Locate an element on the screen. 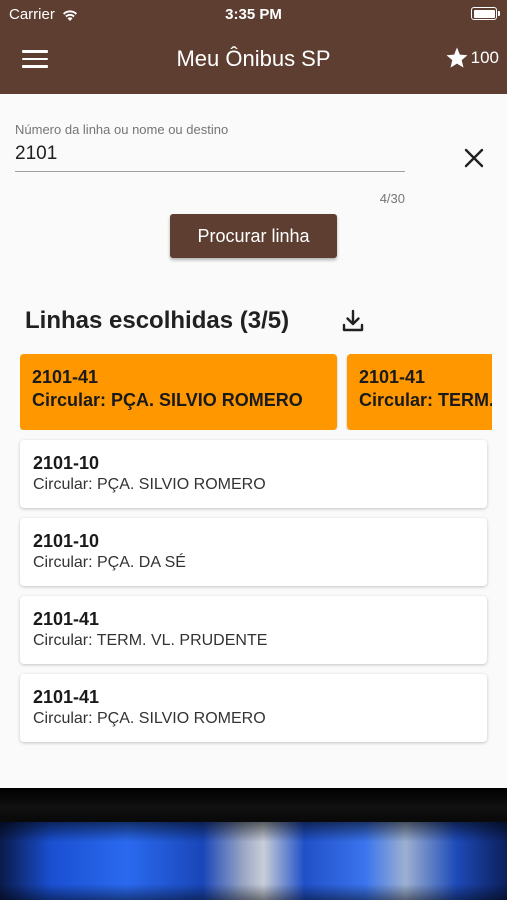 Image resolution: width=507 pixels, height=900 pixels. search-input is located at coordinates (210, 156).